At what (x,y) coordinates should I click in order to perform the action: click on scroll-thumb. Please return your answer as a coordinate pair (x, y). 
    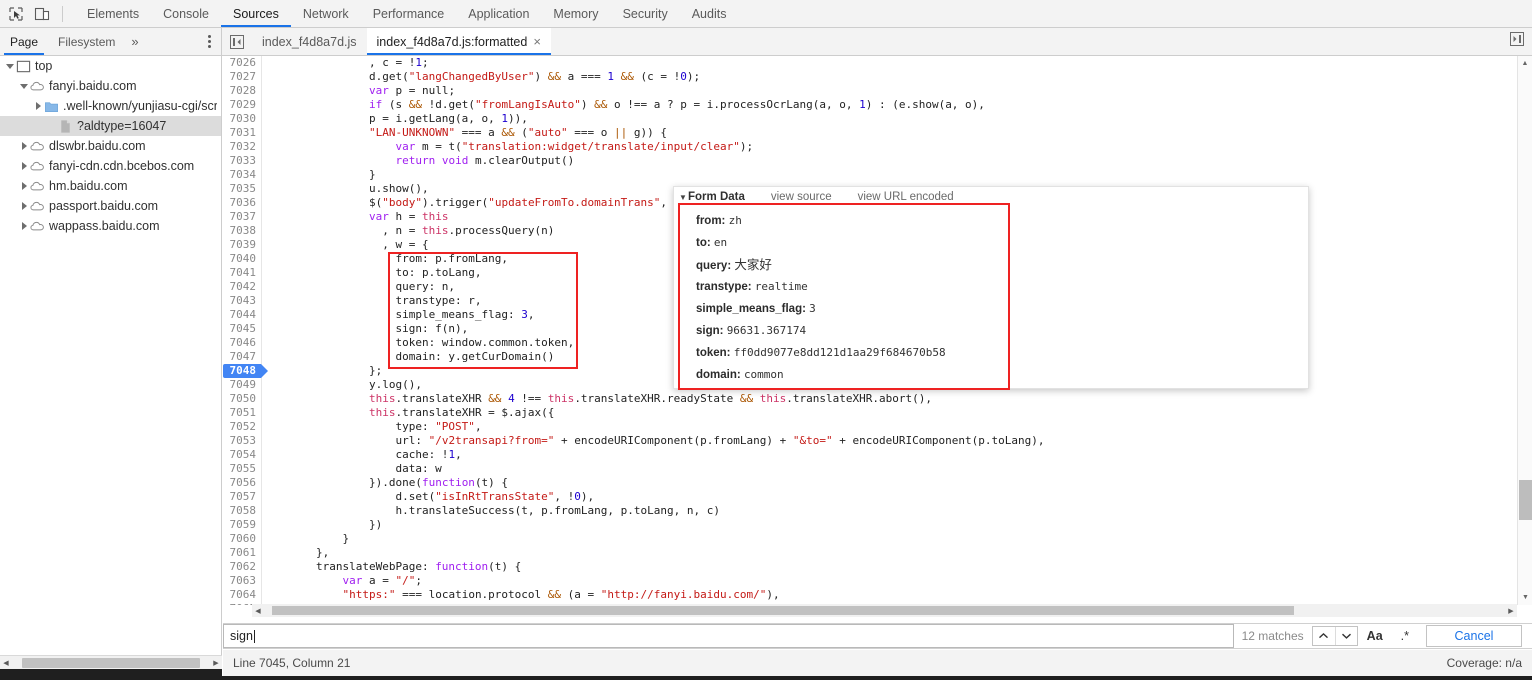
    Looking at the image, I should click on (1525, 500).